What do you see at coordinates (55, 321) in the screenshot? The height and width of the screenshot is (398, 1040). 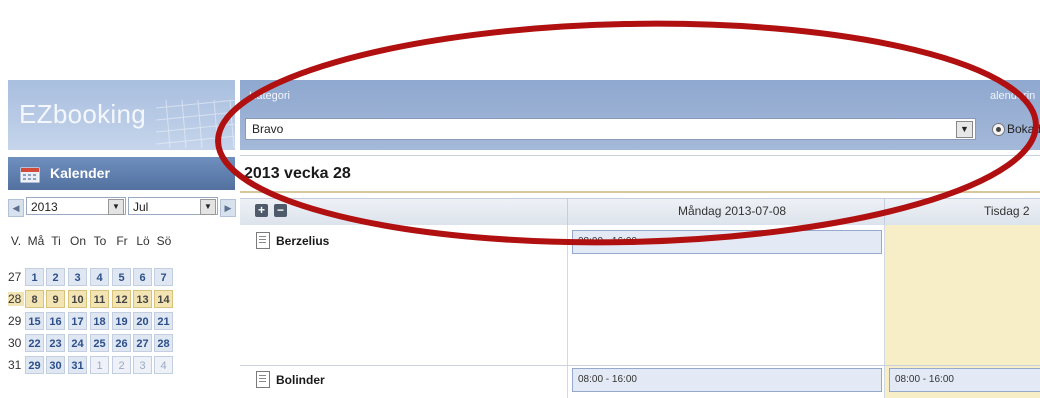 I see `calendar-day: 16` at bounding box center [55, 321].